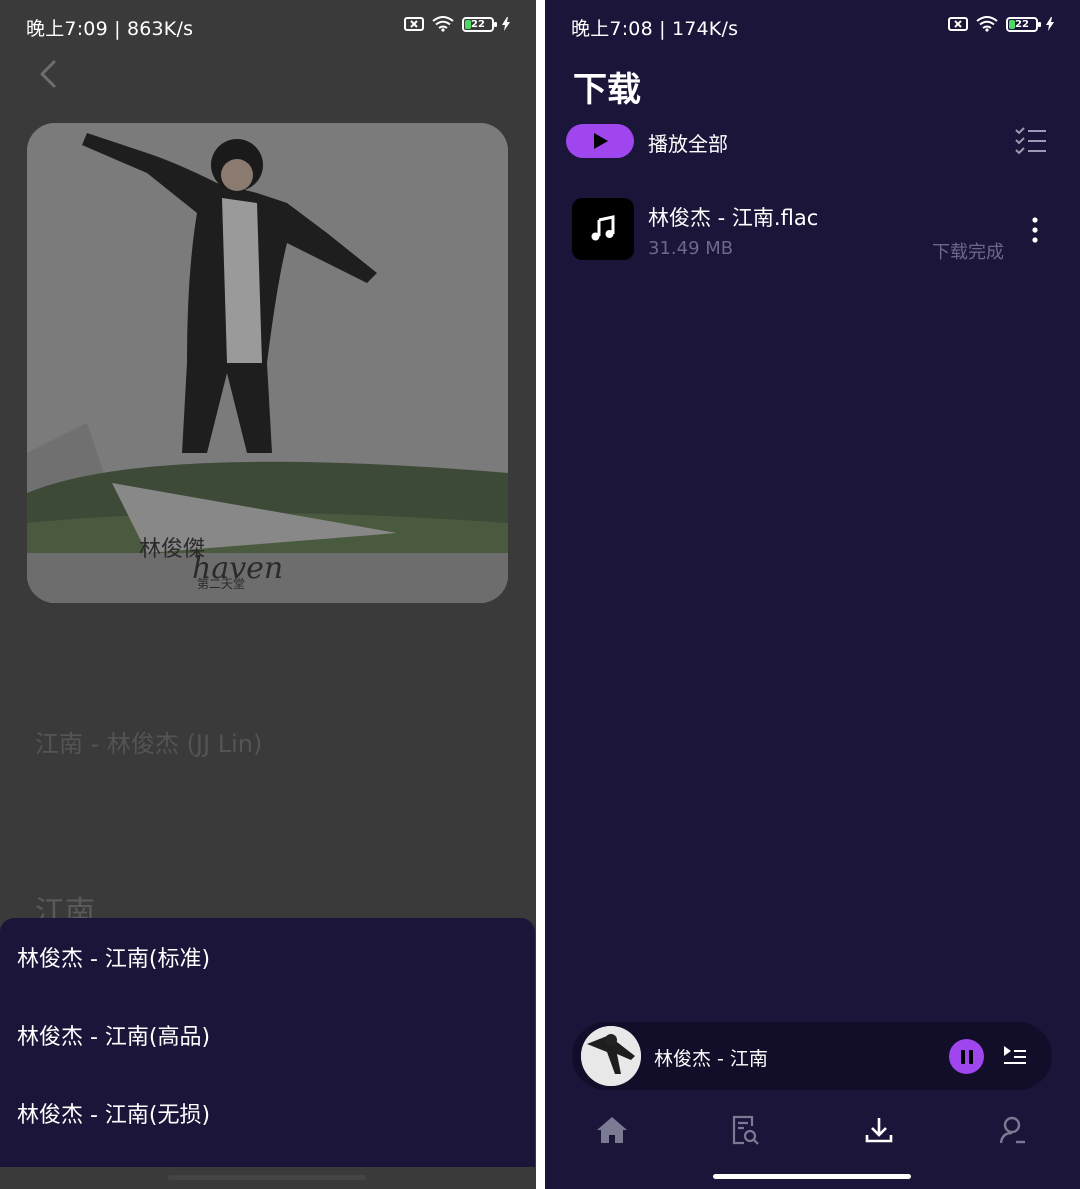 The image size is (1080, 1189). Describe the element at coordinates (691, 248) in the screenshot. I see `download-file-size: 31.49 MB` at that location.